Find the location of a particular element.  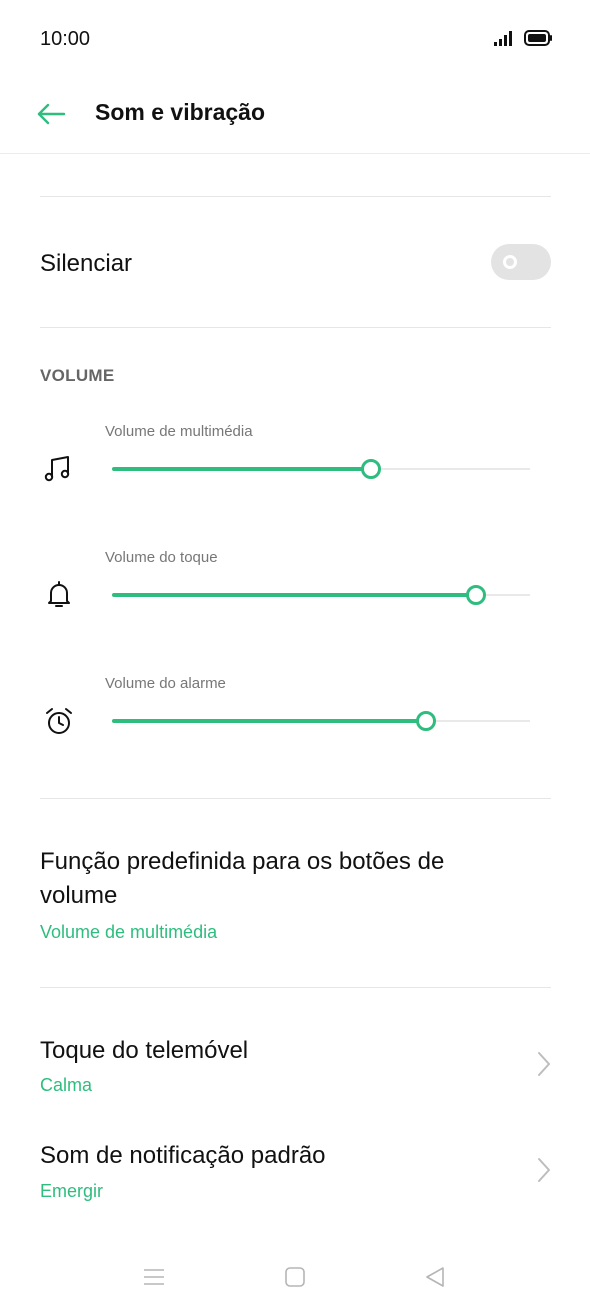

notification-sound-title: Som de notificação padrão is located at coordinates (183, 1155).